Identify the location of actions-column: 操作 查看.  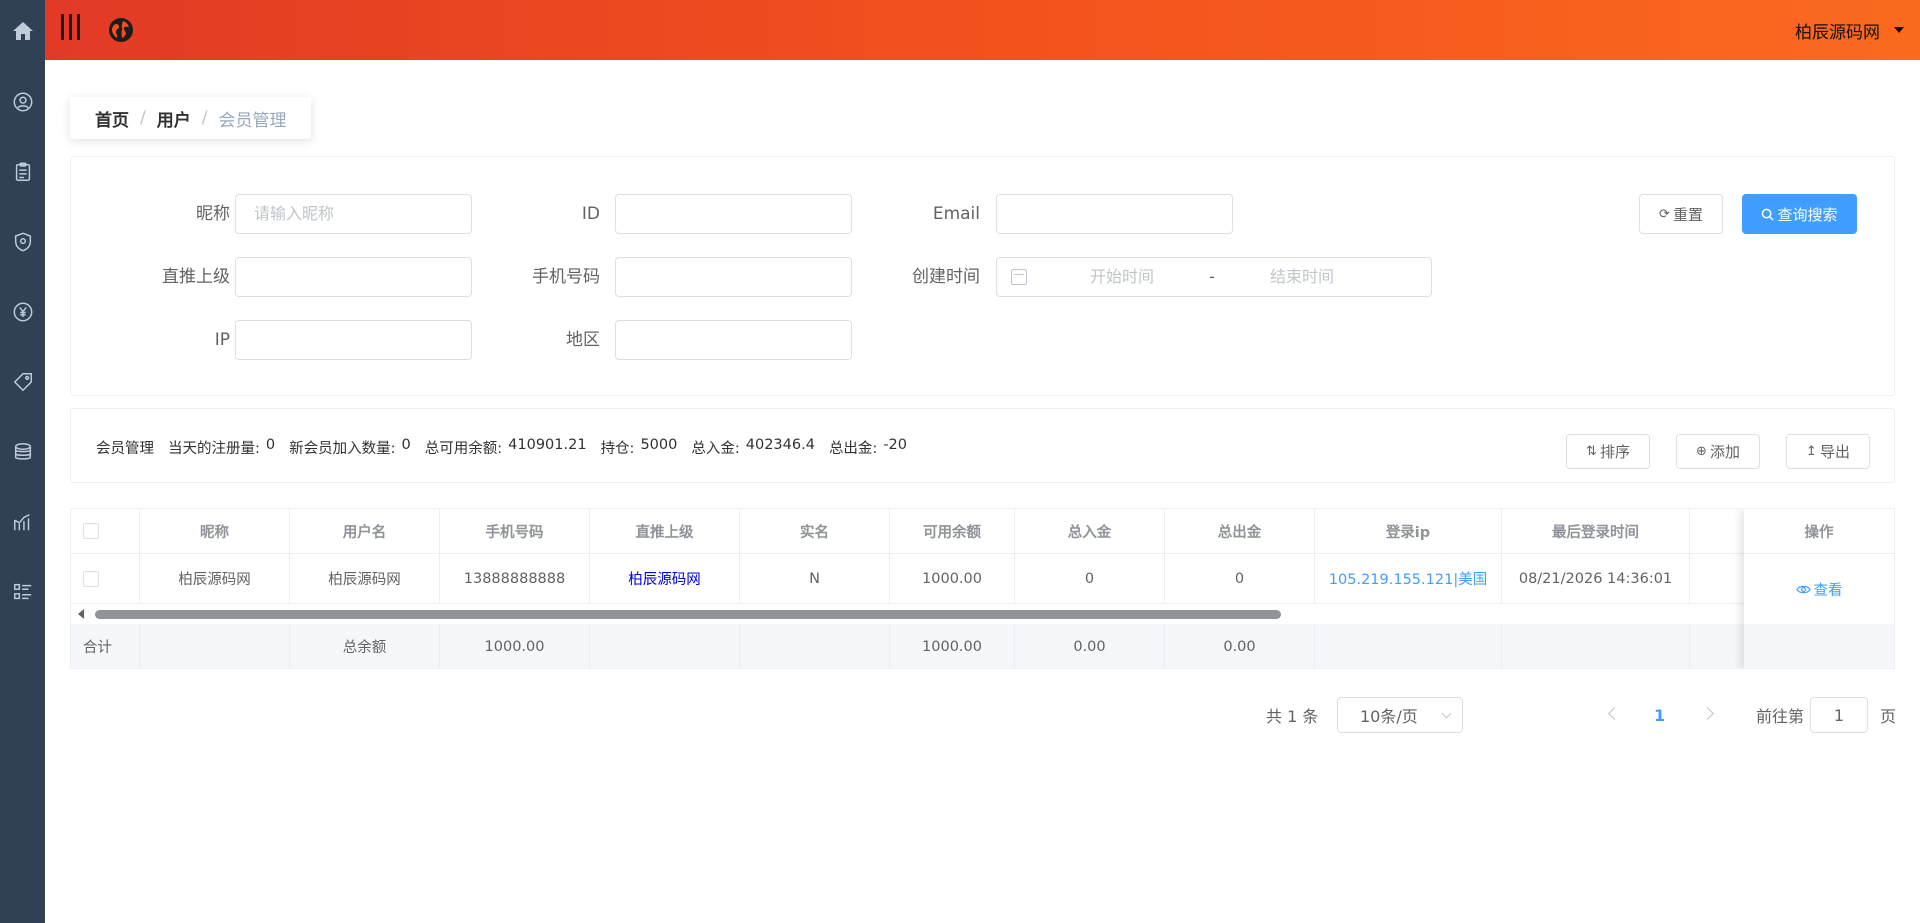
(1819, 588).